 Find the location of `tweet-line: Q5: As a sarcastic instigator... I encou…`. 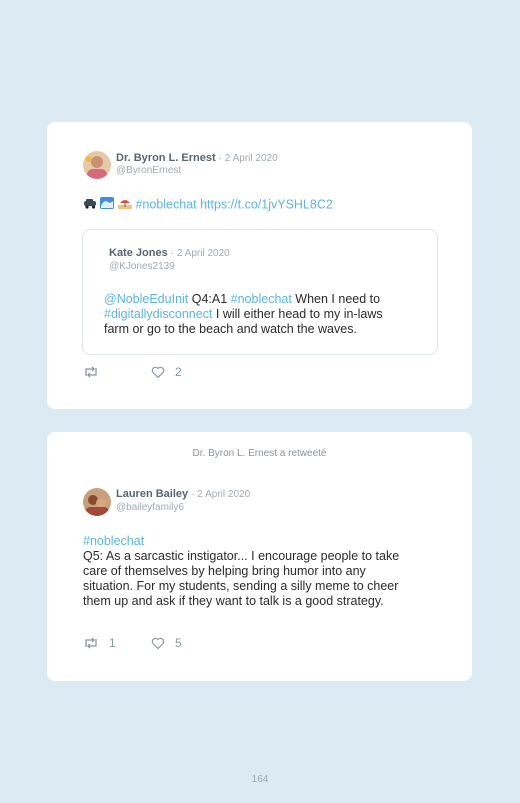

tweet-line: Q5: As a sarcastic instigator... I encou… is located at coordinates (241, 556).